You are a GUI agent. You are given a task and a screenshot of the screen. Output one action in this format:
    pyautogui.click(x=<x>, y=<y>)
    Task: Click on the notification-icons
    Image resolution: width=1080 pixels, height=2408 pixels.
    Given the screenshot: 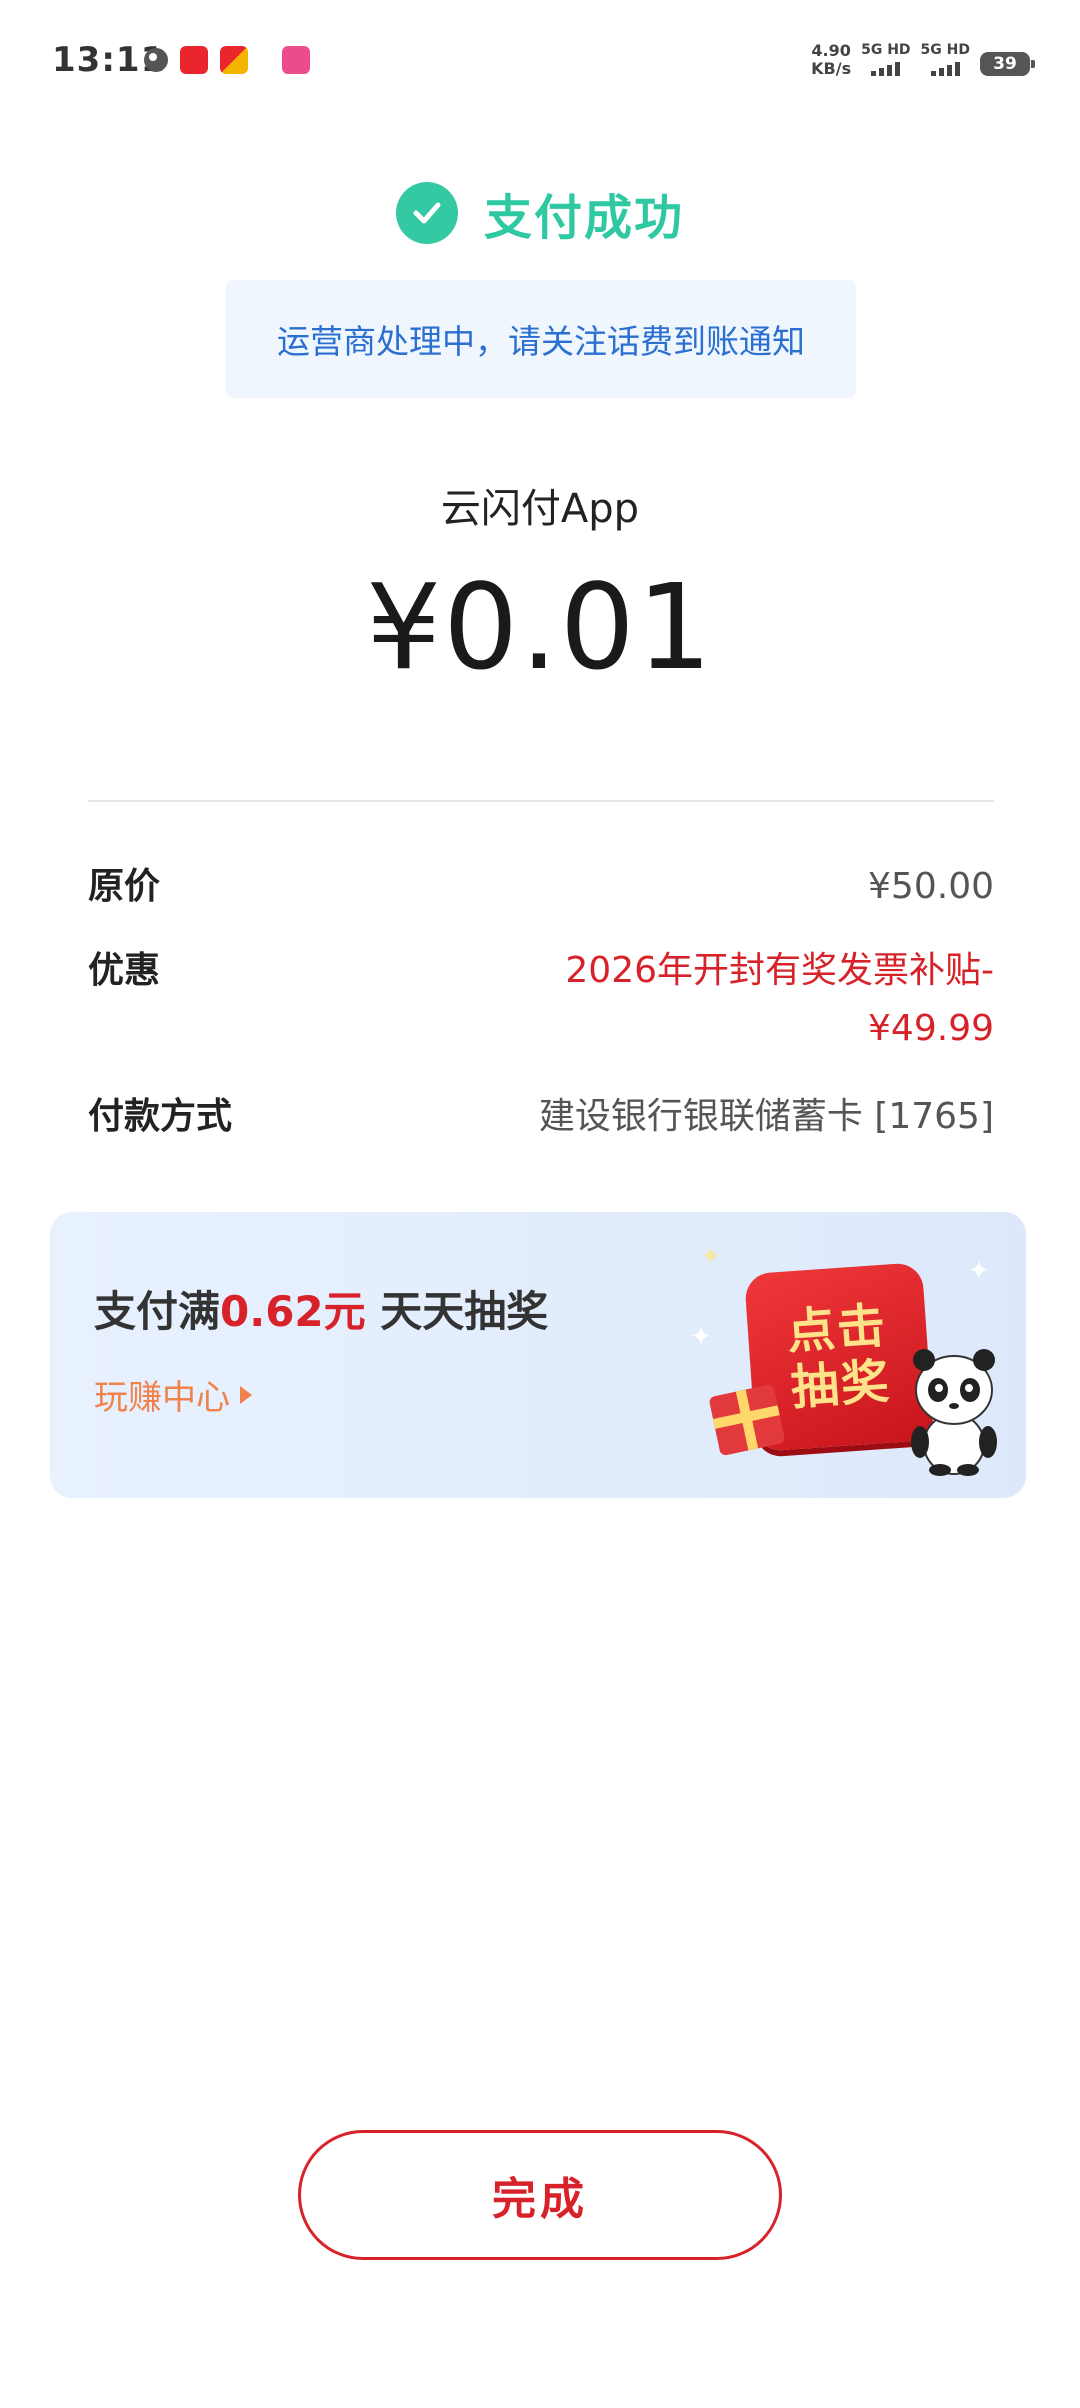 What is the action you would take?
    pyautogui.click(x=227, y=60)
    